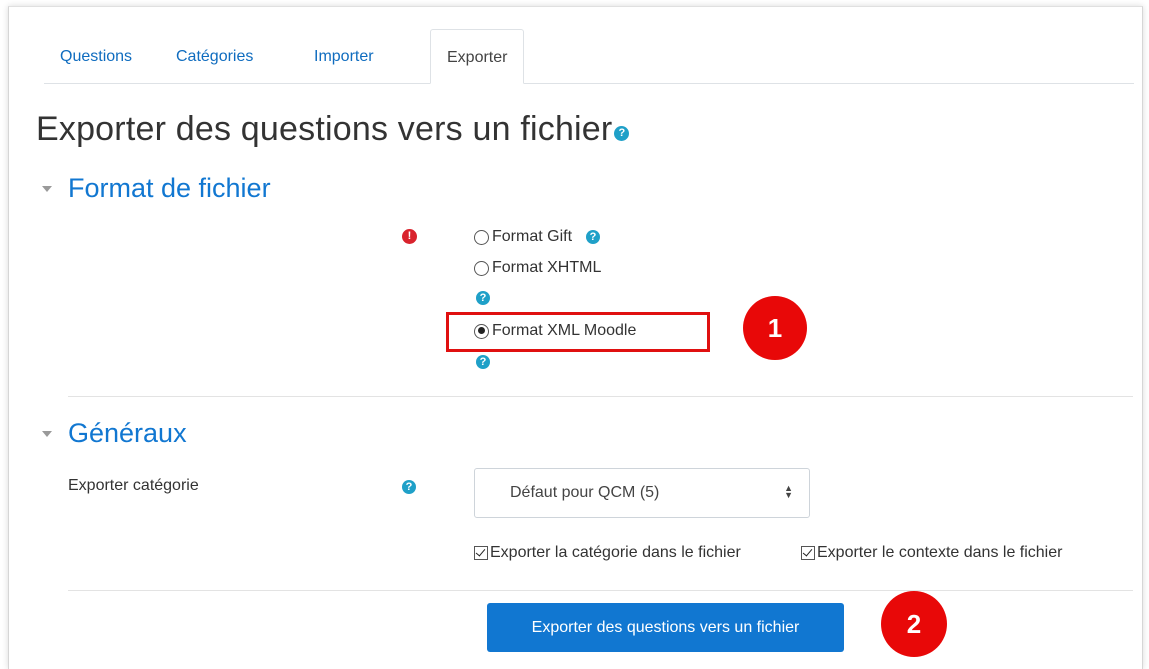 The height and width of the screenshot is (669, 1149). I want to click on tab-exporter: Exporter, so click(477, 56).